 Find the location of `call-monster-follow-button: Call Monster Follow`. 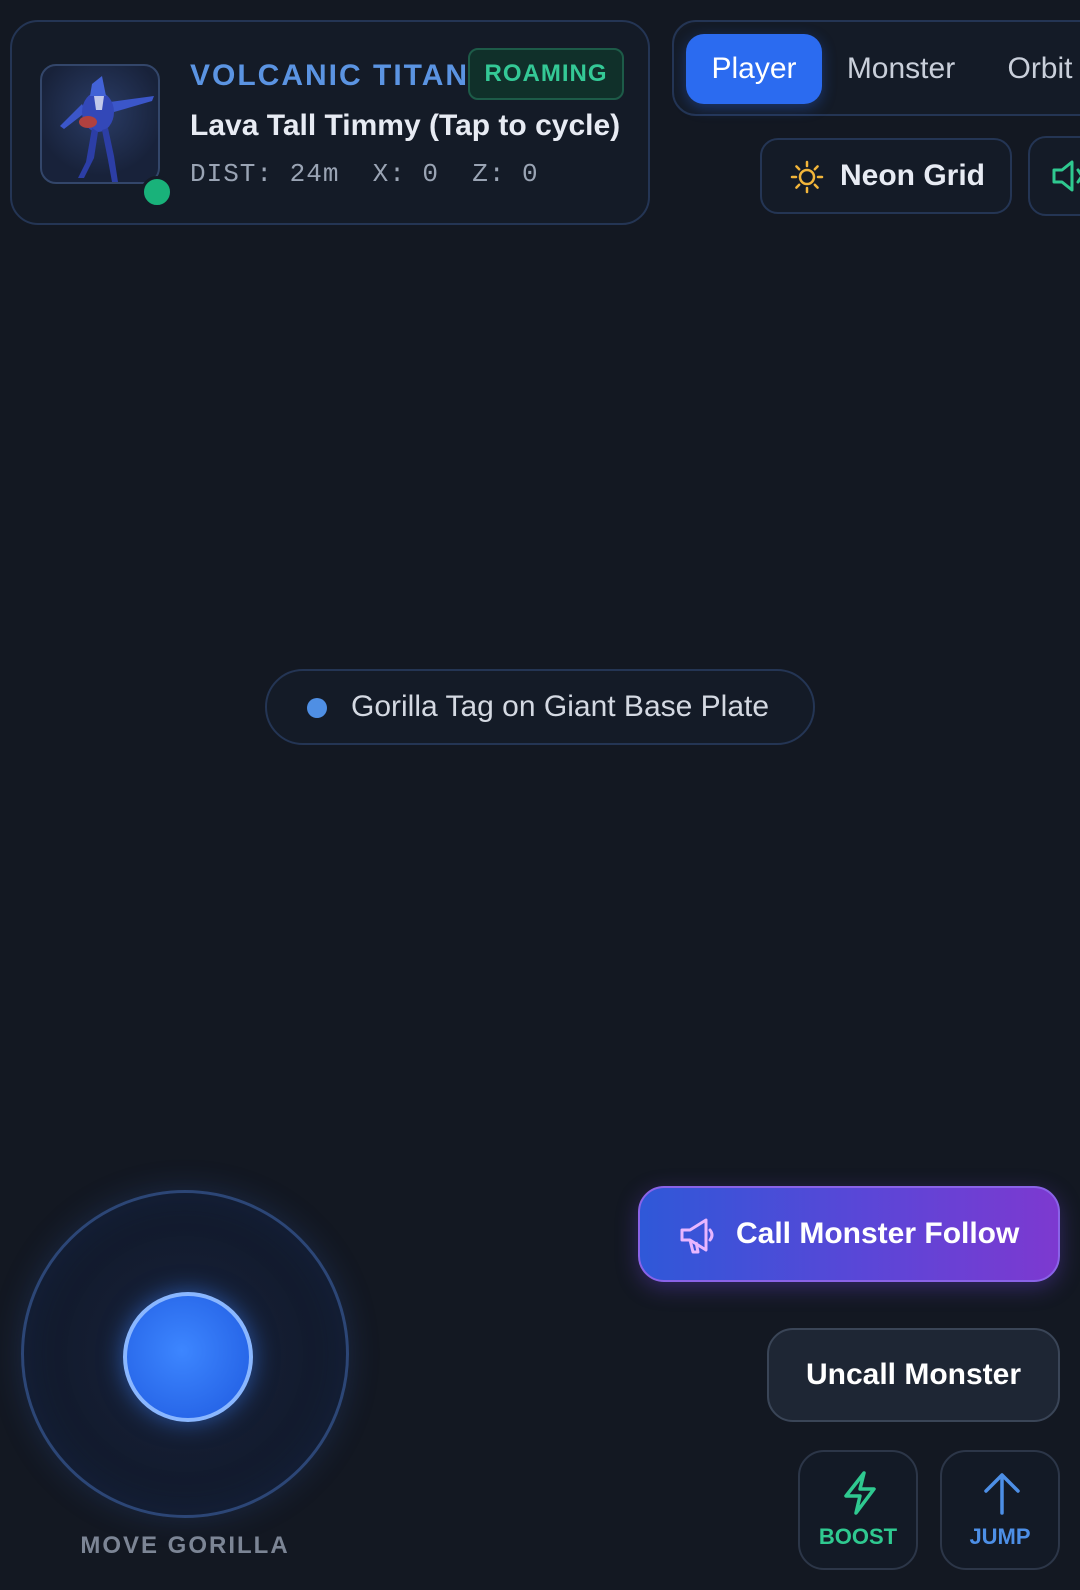

call-monster-follow-button: Call Monster Follow is located at coordinates (849, 1234).